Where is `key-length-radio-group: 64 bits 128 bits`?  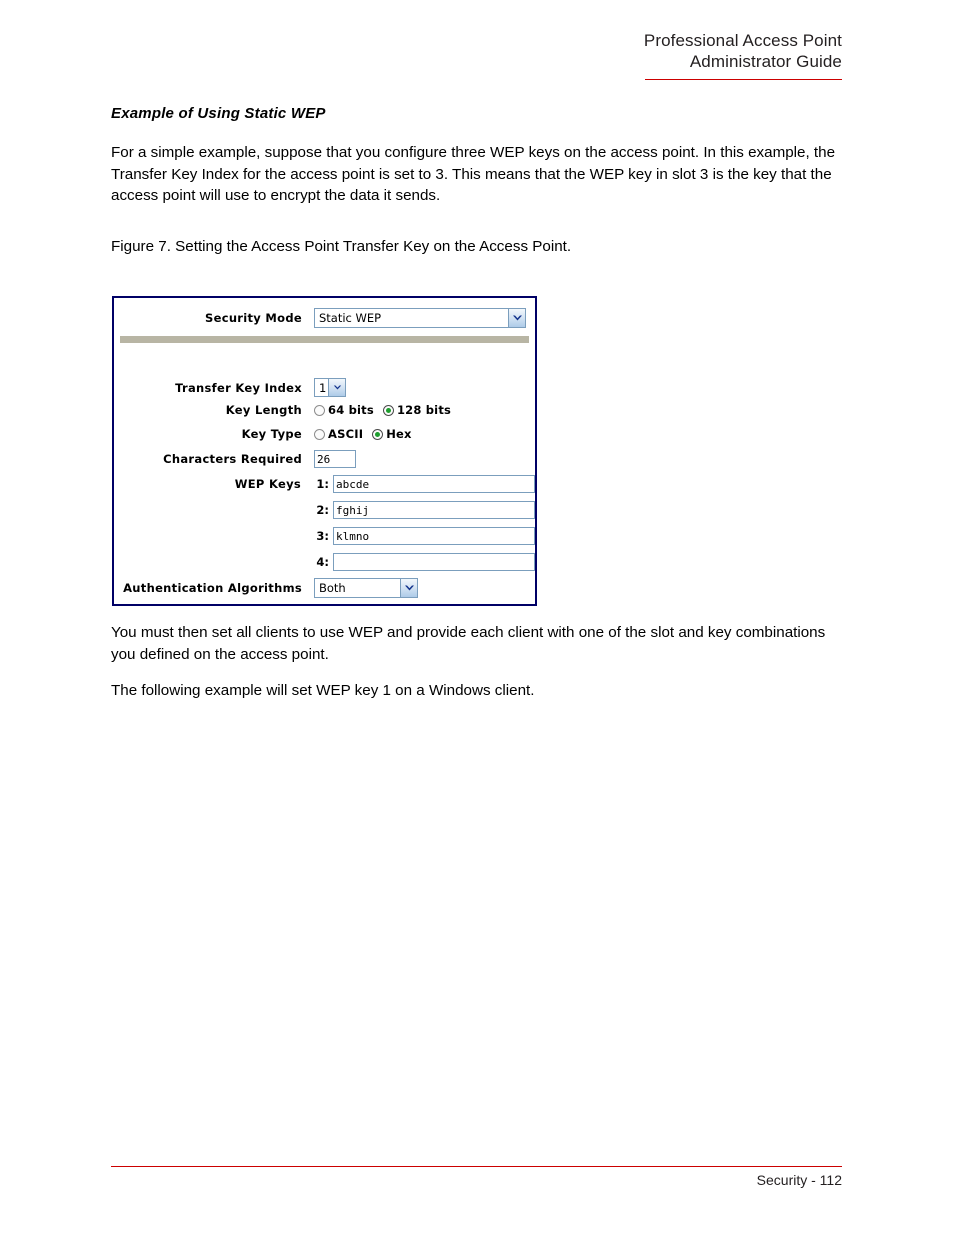 key-length-radio-group: 64 bits 128 bits is located at coordinates (382, 410).